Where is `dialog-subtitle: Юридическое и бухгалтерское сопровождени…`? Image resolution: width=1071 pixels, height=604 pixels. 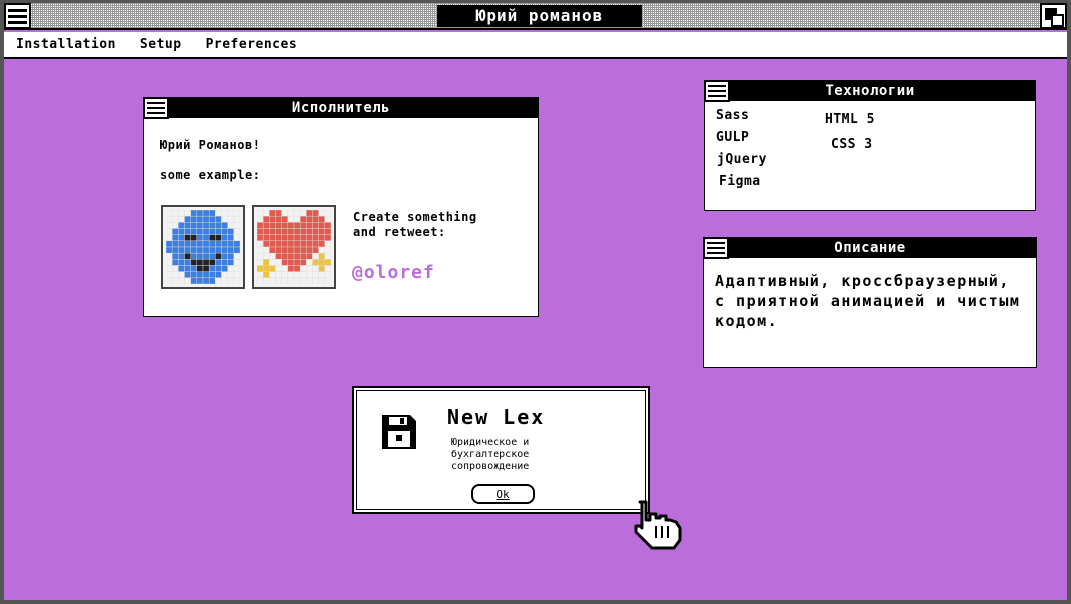
dialog-subtitle: Юридическое и бухгалтерское сопровождени… is located at coordinates (490, 454).